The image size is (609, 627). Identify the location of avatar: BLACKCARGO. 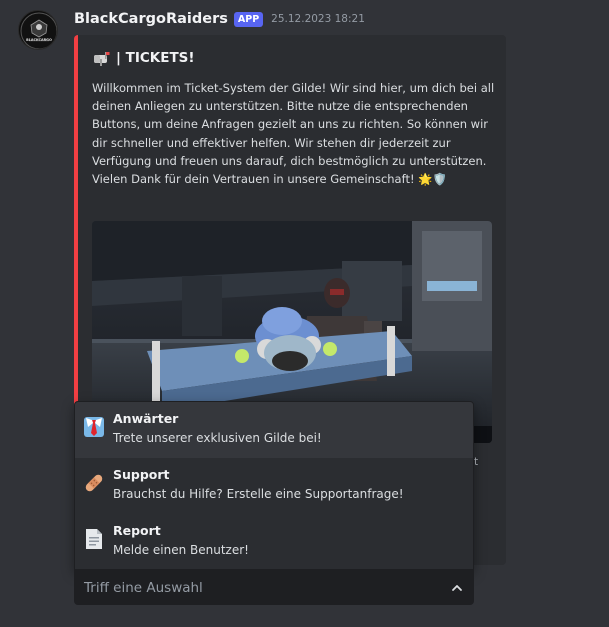
(38, 30).